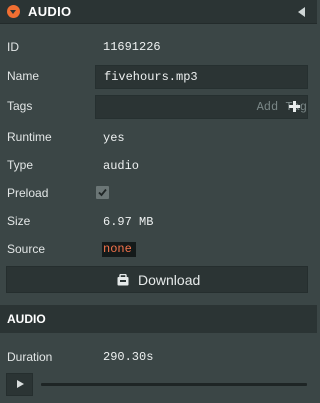  What do you see at coordinates (294, 106) in the screenshot?
I see `add-tag-icon` at bounding box center [294, 106].